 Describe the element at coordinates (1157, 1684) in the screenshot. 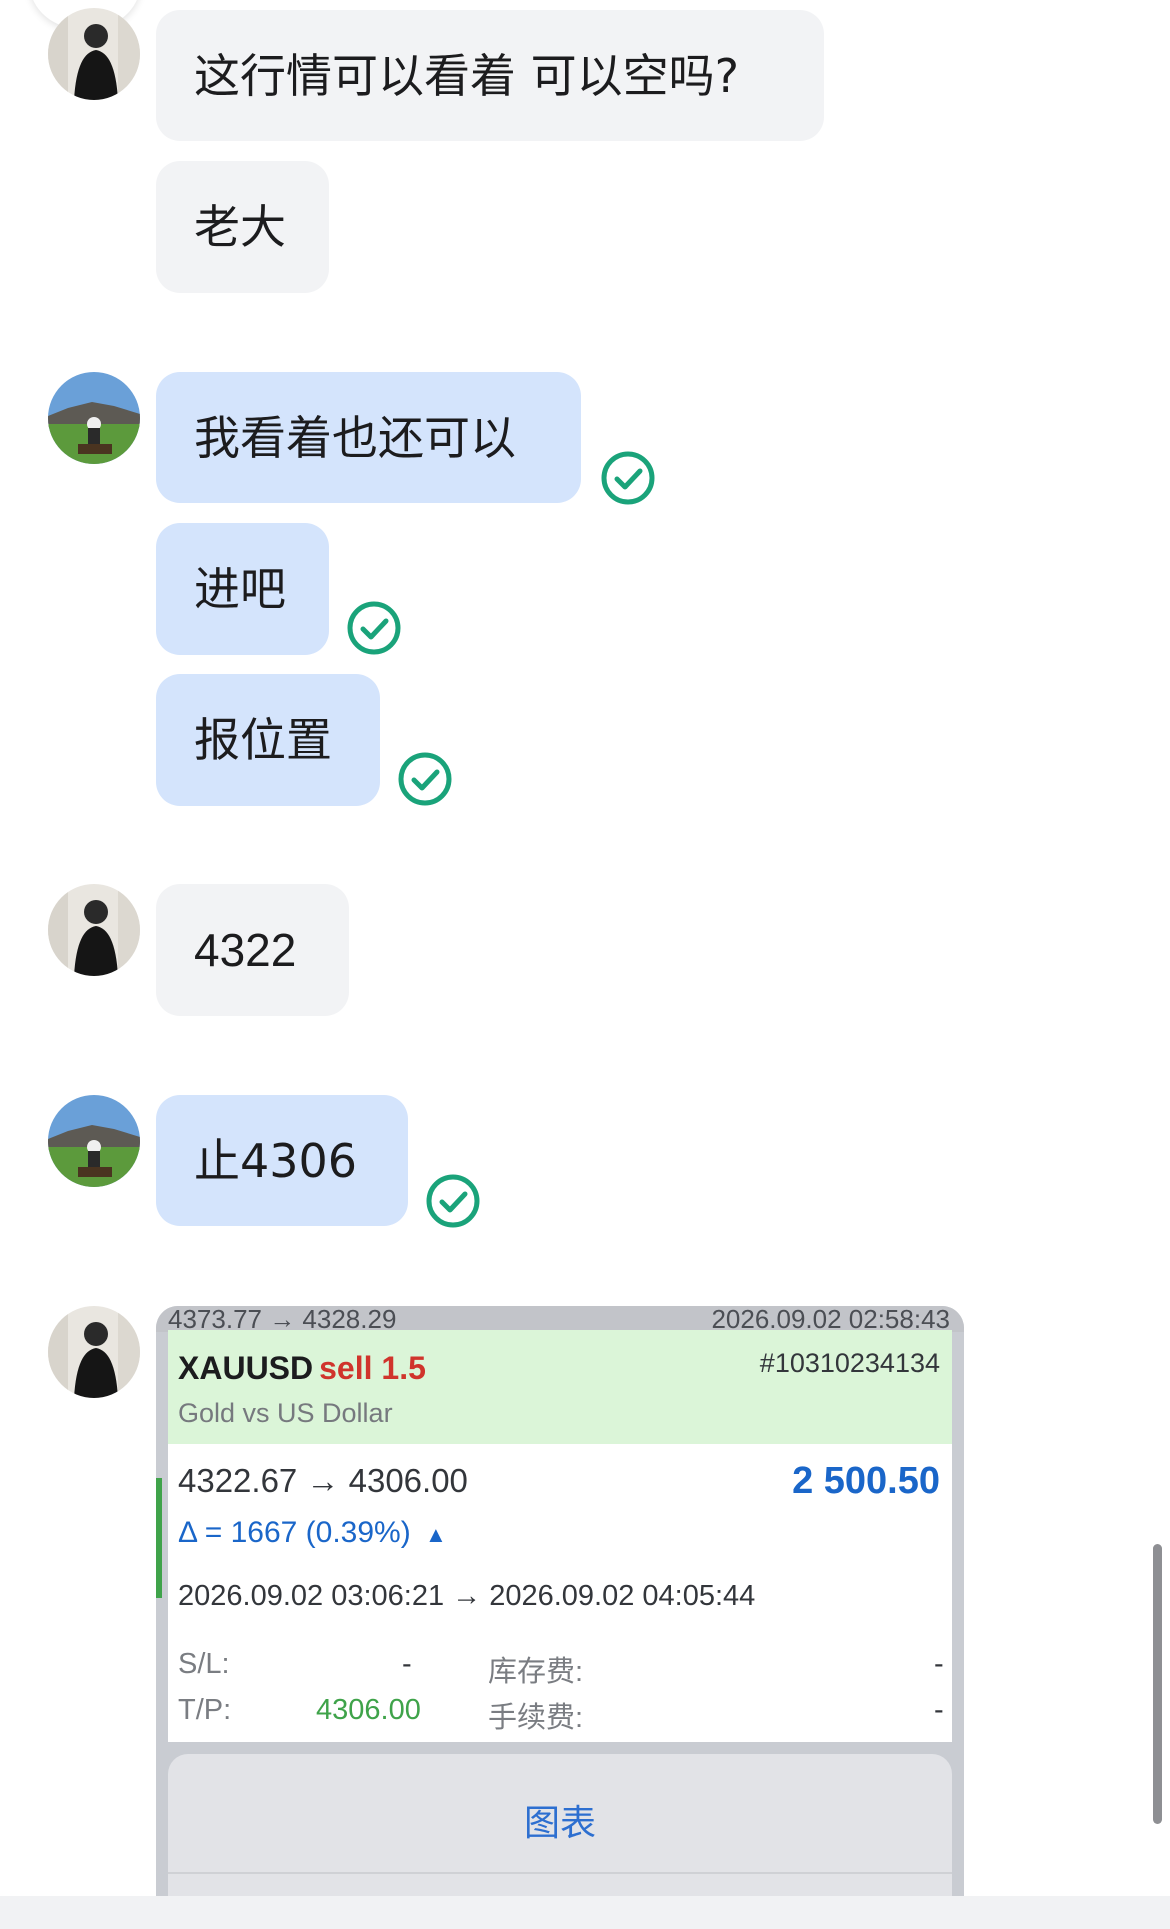

I see `scrollbar` at that location.